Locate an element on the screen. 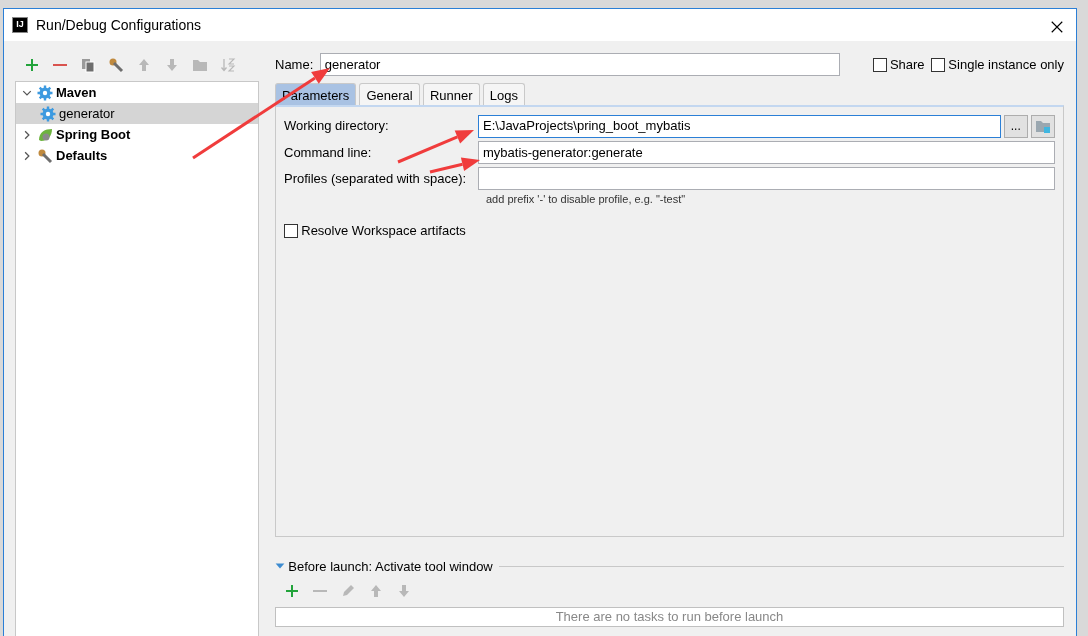 This screenshot has width=1088, height=636. tree-item: Spring Boot is located at coordinates (137, 134).